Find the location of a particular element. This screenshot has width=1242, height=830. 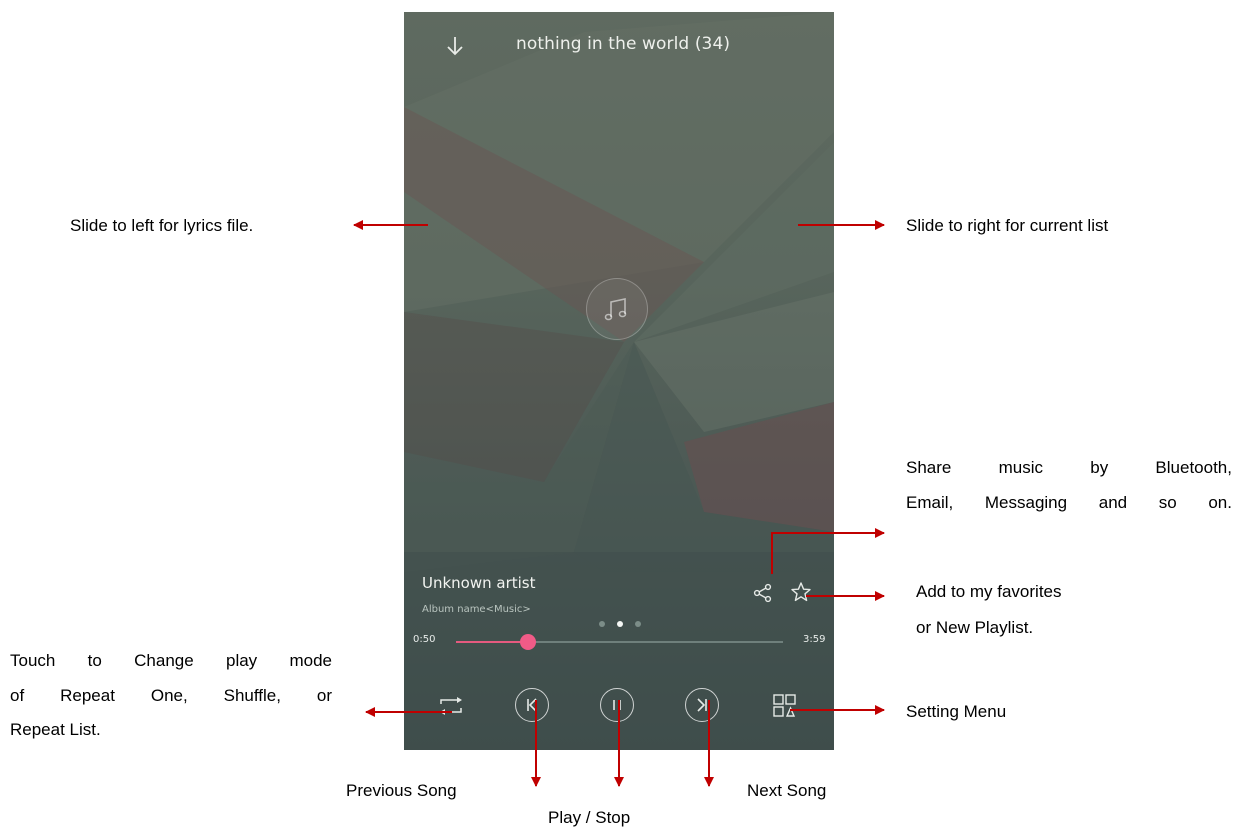

page-dot-active is located at coordinates (620, 624).